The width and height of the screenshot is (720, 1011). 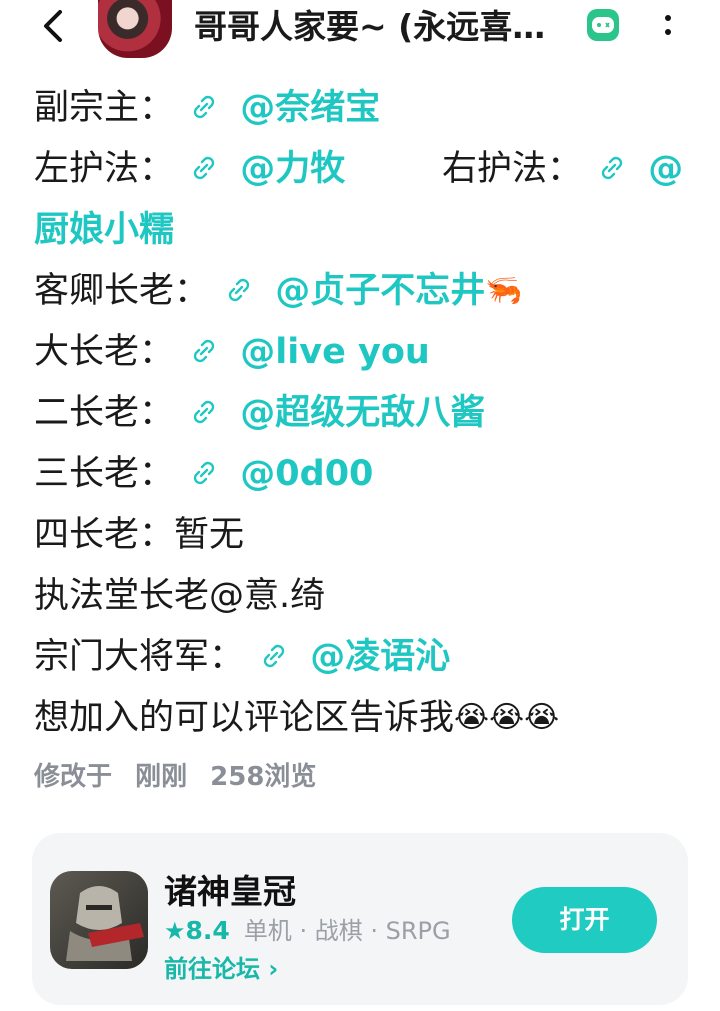 What do you see at coordinates (380, 291) in the screenshot?
I see `mention-link: @贞子不忘井` at bounding box center [380, 291].